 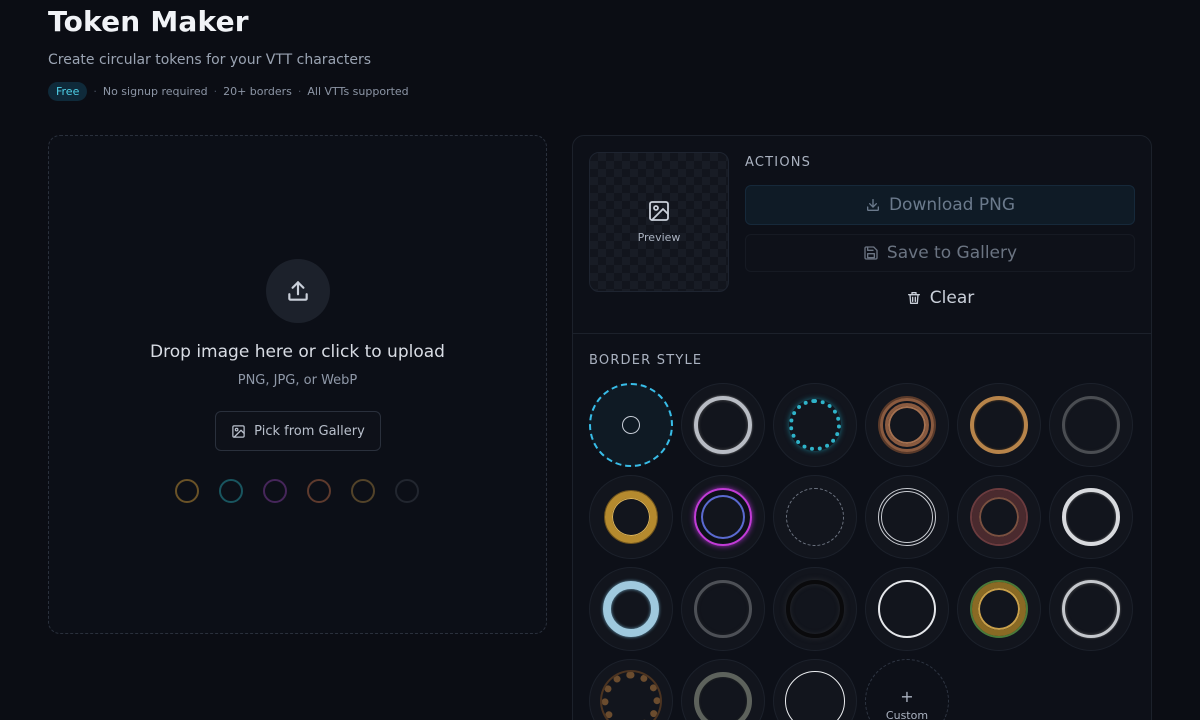 I want to click on tag-borders: 20+ borders, so click(x=257, y=91).